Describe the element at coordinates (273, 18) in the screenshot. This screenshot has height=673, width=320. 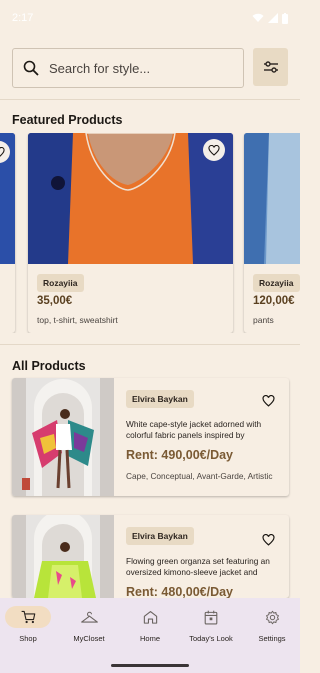
I see `signal-icon` at that location.